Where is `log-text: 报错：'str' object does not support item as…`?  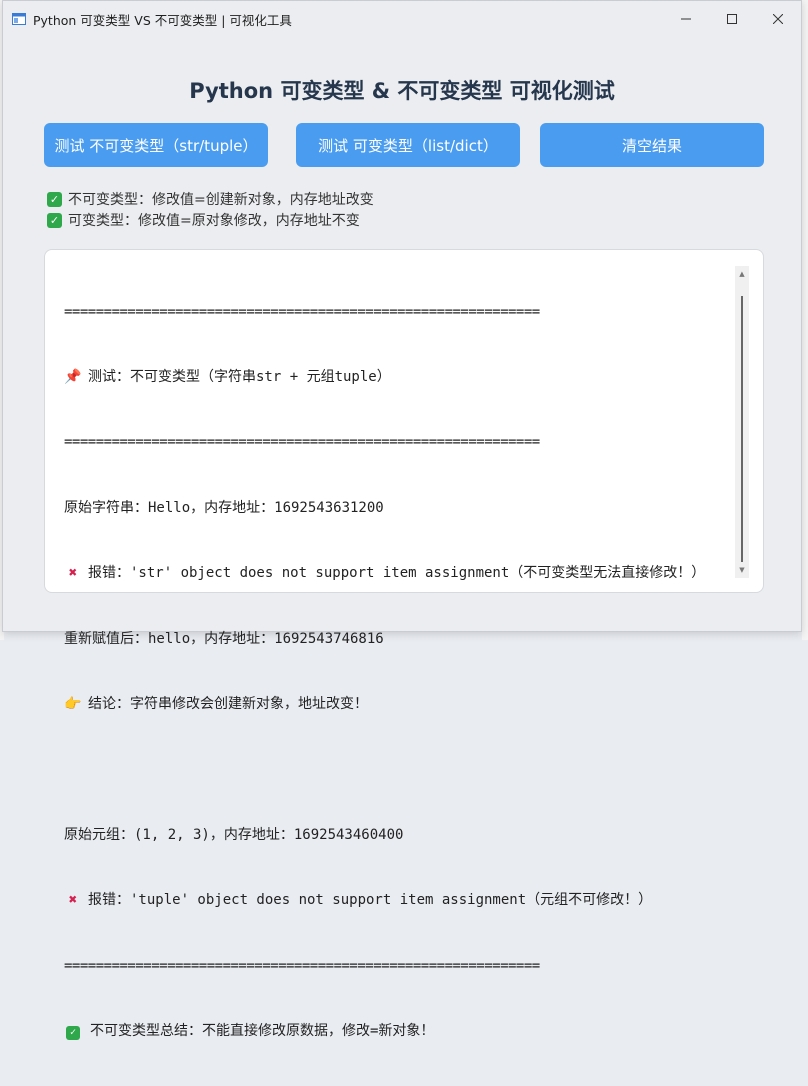 log-text: 报错：'str' object does not support item as… is located at coordinates (397, 573).